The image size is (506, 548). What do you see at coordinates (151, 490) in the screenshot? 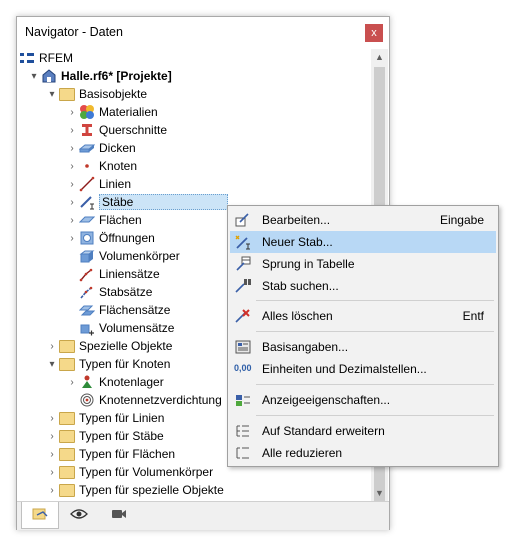
I see `tree-item-label: Typen für spezielle Objekte` at bounding box center [151, 490].